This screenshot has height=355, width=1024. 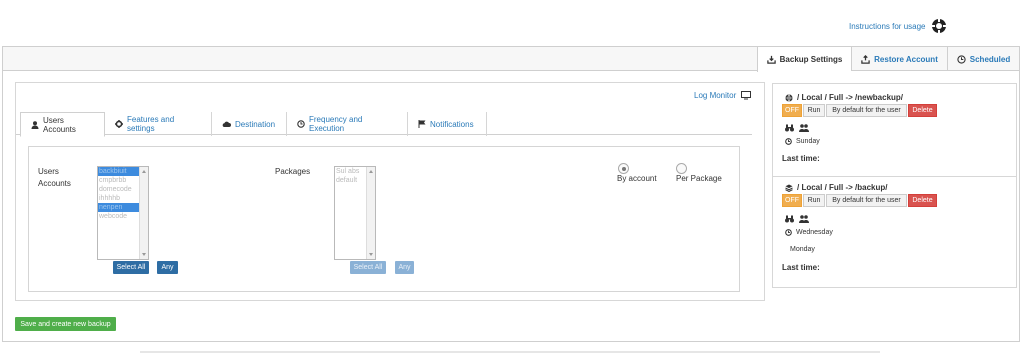 I want to click on schedule-title: / Local / Full -> /newbackup/, so click(x=844, y=97).